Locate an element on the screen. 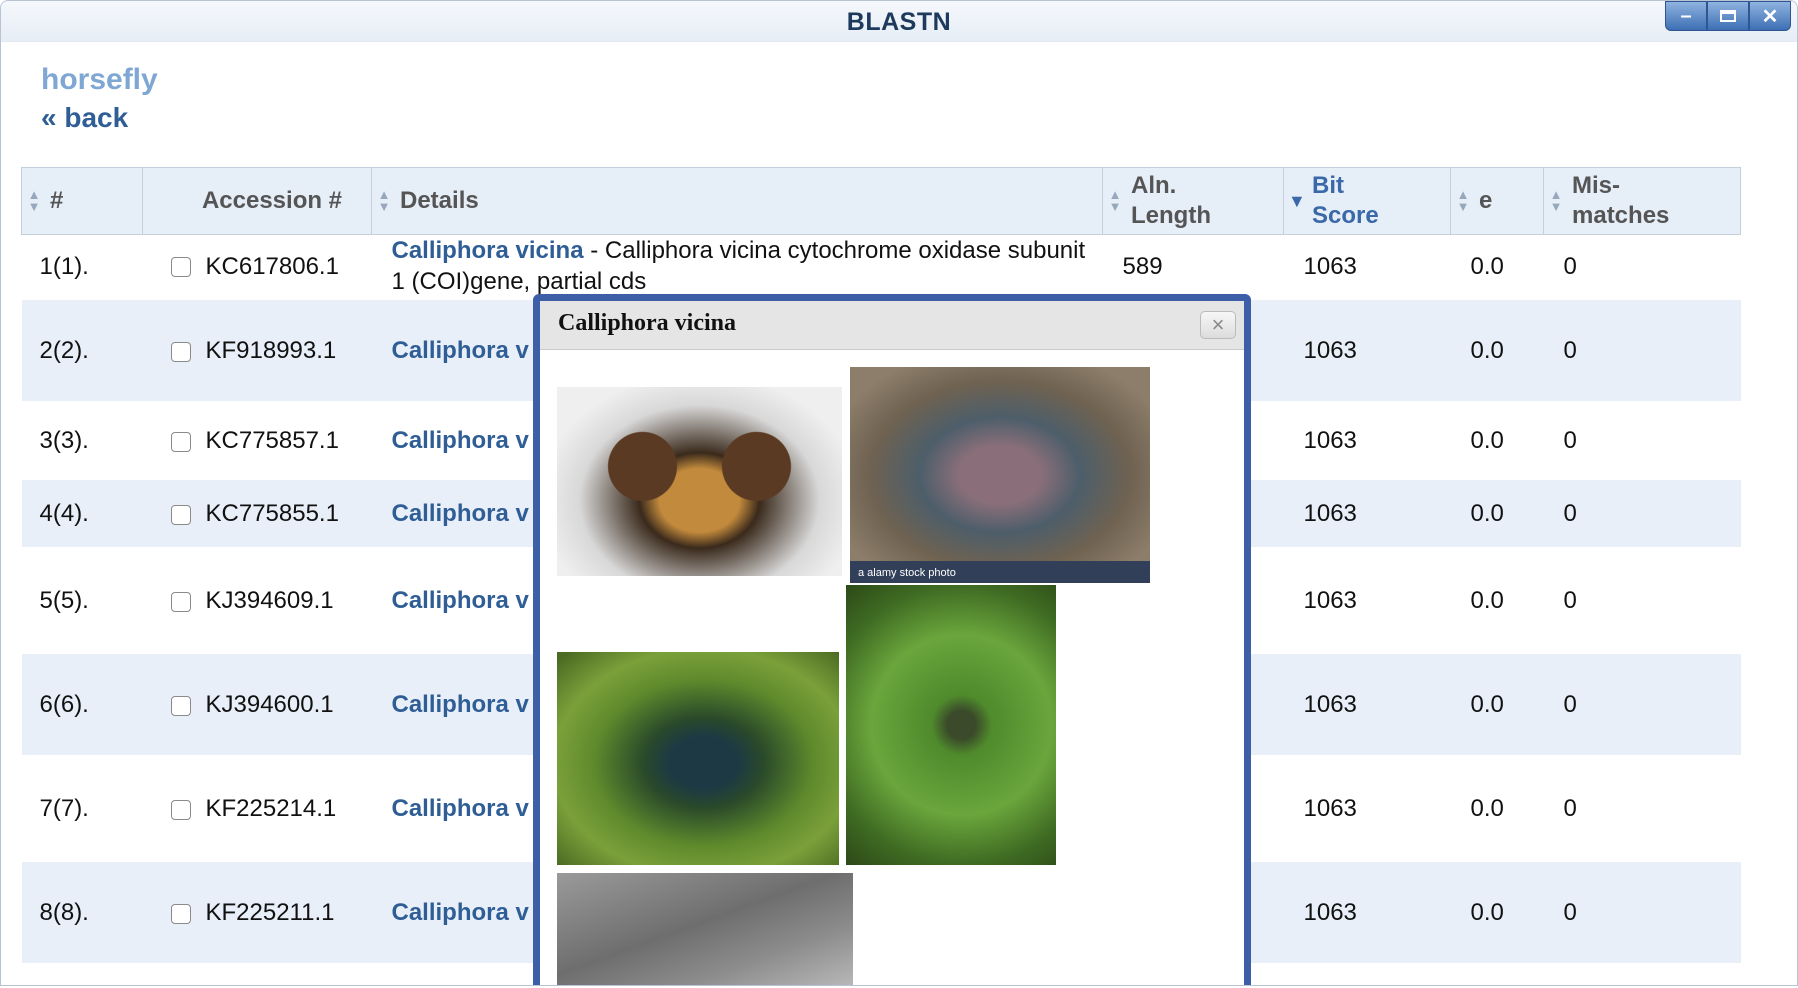 The width and height of the screenshot is (1798, 988). accession-cell: KC617806.1 is located at coordinates (257, 267).